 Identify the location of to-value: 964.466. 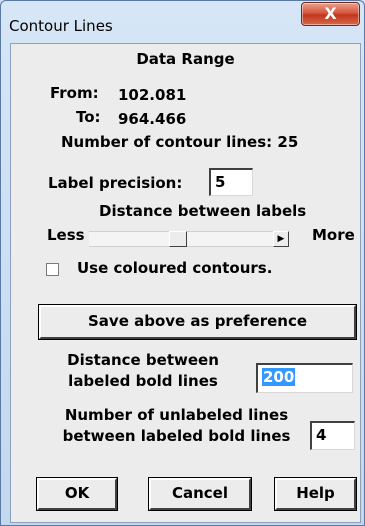
(152, 119).